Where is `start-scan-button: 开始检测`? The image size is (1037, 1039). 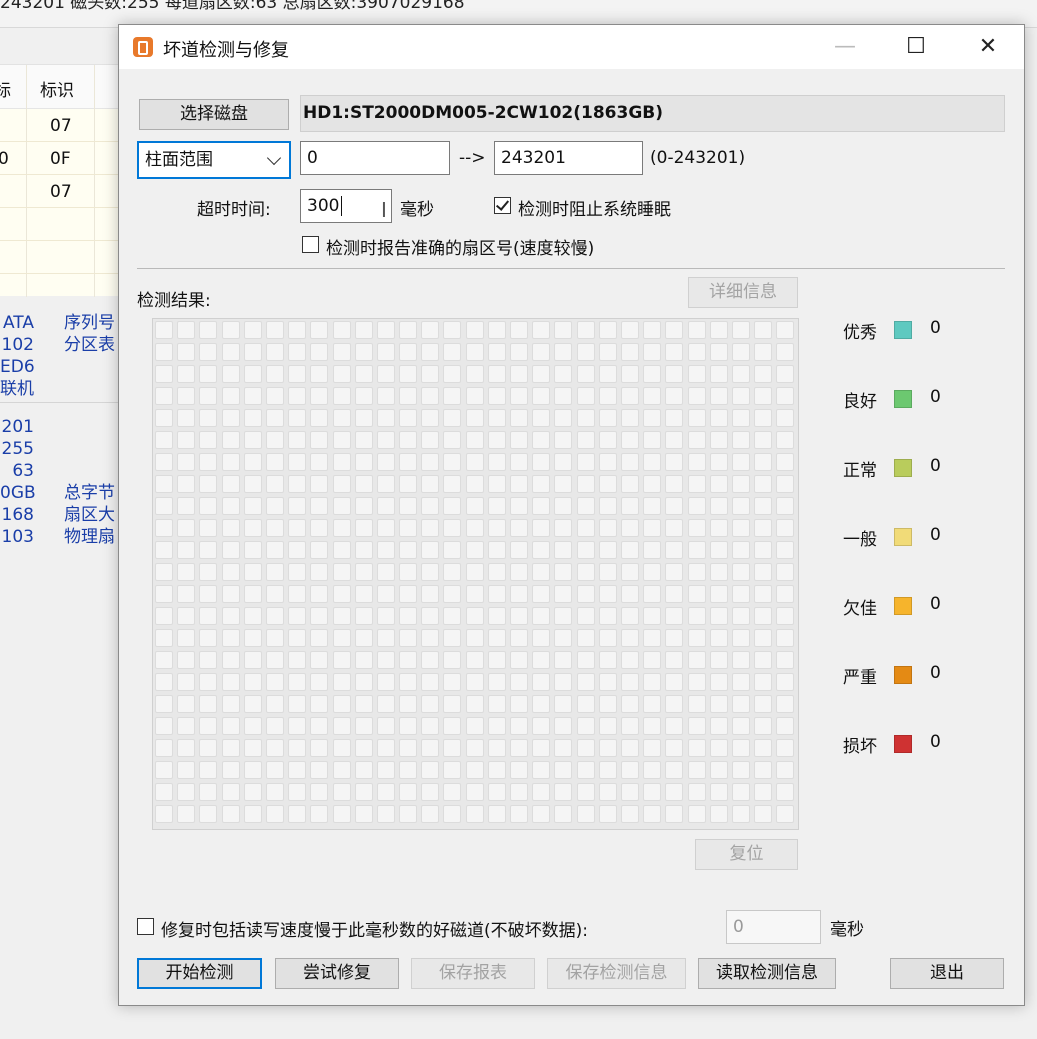
start-scan-button: 开始检测 is located at coordinates (199, 973).